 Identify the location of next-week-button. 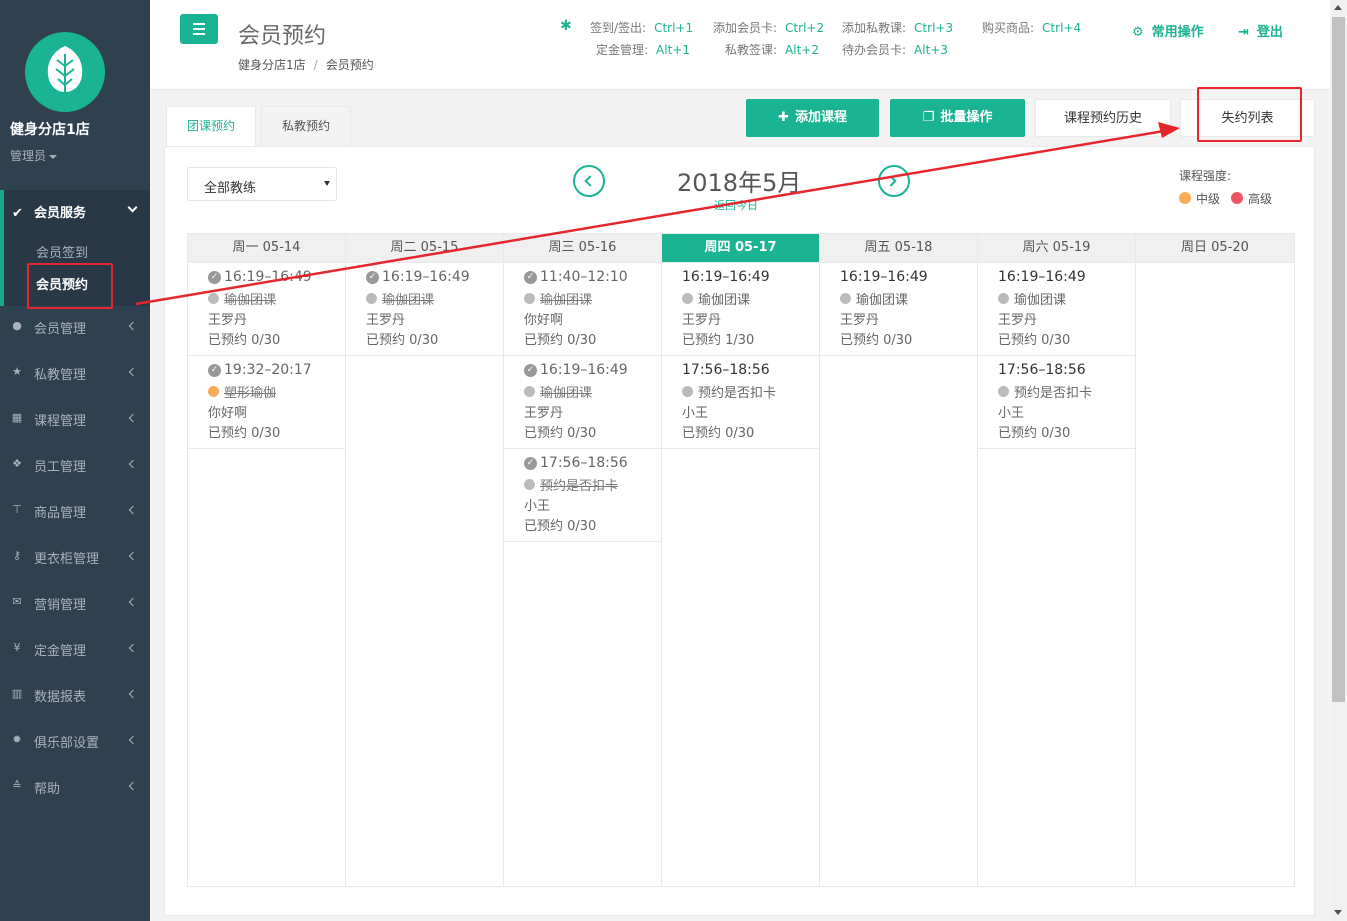
(894, 181).